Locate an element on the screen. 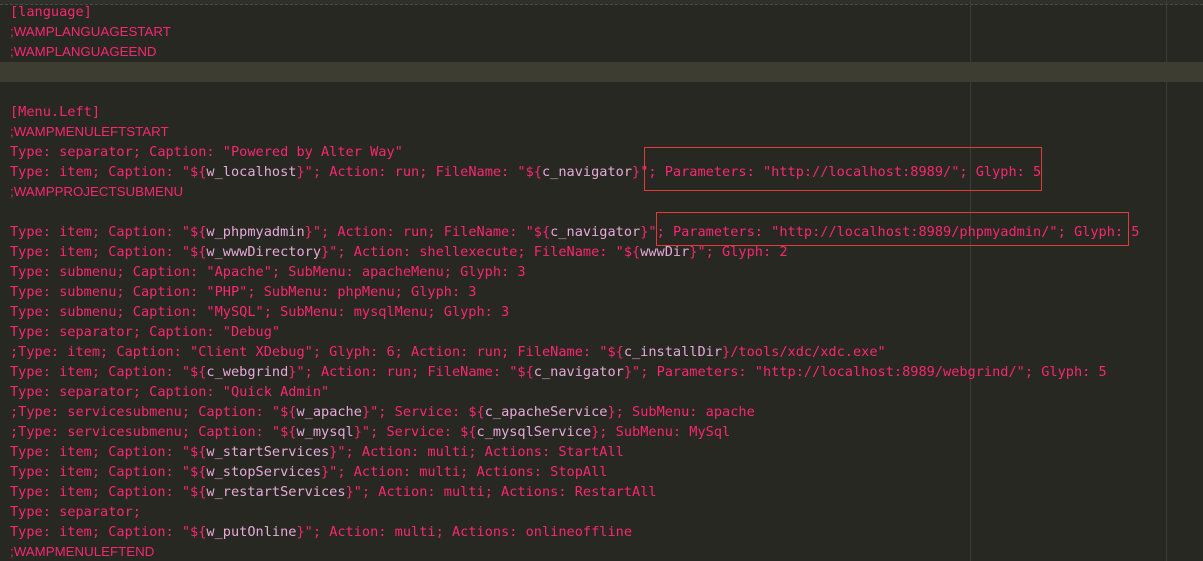  code-text: }; SubMenu: MySql is located at coordinates (661, 432).